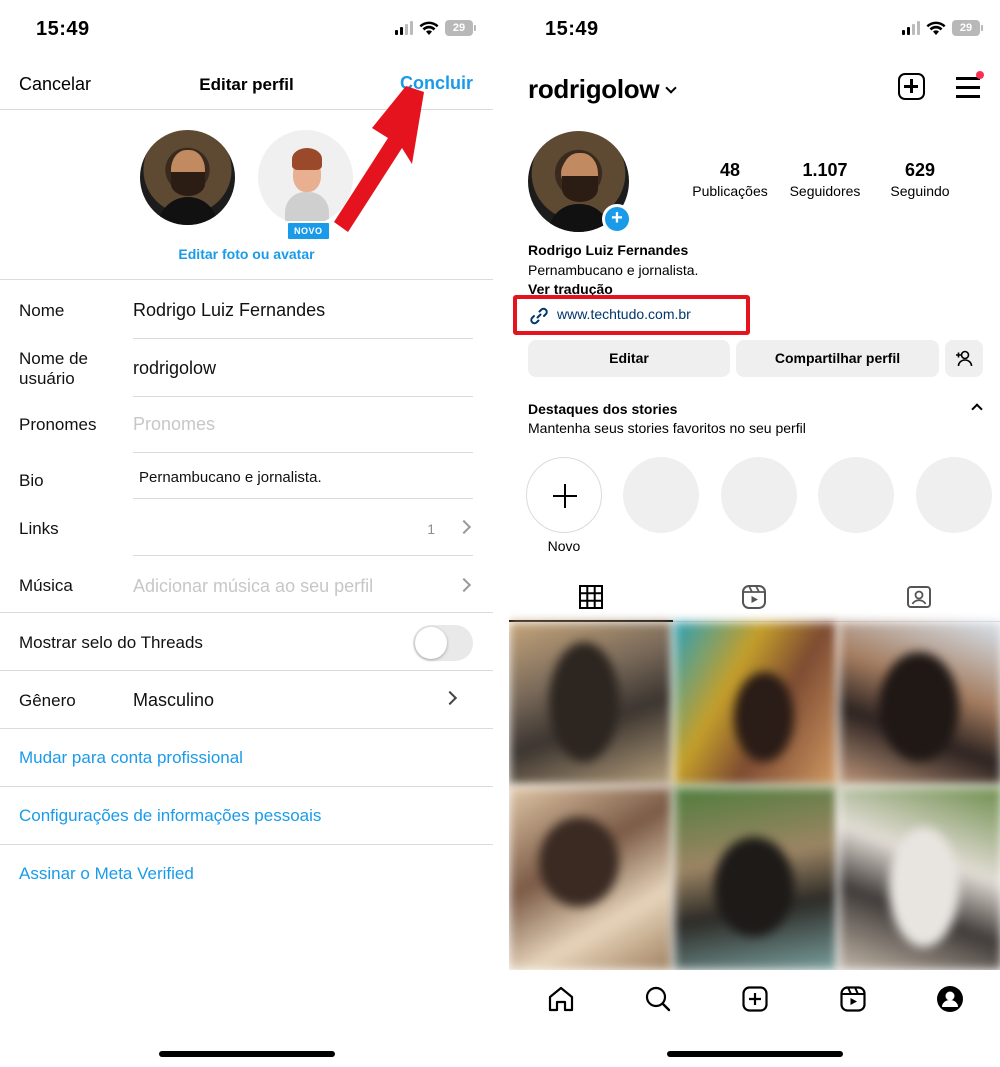 Image resolution: width=1000 pixels, height=1067 pixels. What do you see at coordinates (174, 424) in the screenshot?
I see `pronouns-input: Pronomes` at bounding box center [174, 424].